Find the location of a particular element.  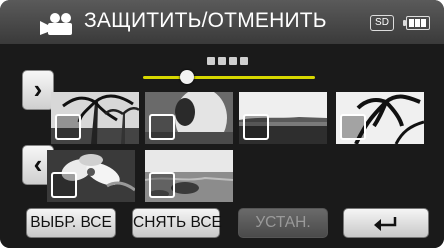

page-title: ЗАЩИТИТЬ/ОТМЕНИТЬ is located at coordinates (205, 20).